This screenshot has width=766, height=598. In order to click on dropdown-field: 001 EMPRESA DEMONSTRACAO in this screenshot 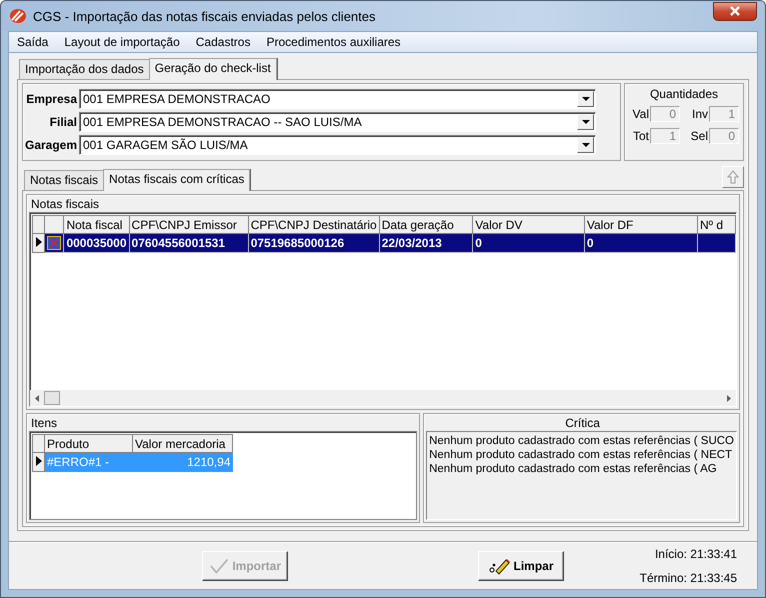, I will do `click(337, 99)`.